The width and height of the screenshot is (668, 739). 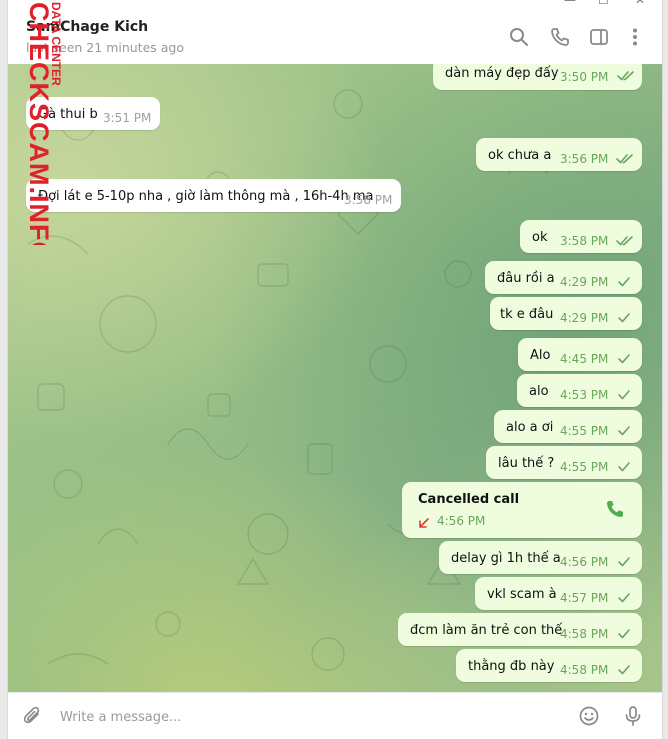 I want to click on window-titlebar: — ☐ ✕, so click(x=335, y=5).